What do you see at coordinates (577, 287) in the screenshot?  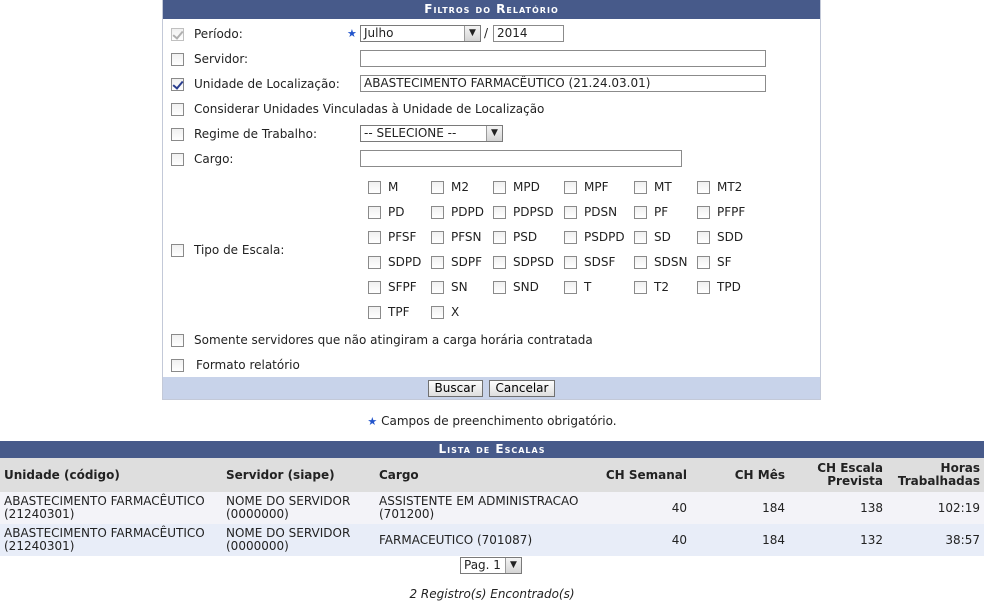 I see `scale-option-t: T` at bounding box center [577, 287].